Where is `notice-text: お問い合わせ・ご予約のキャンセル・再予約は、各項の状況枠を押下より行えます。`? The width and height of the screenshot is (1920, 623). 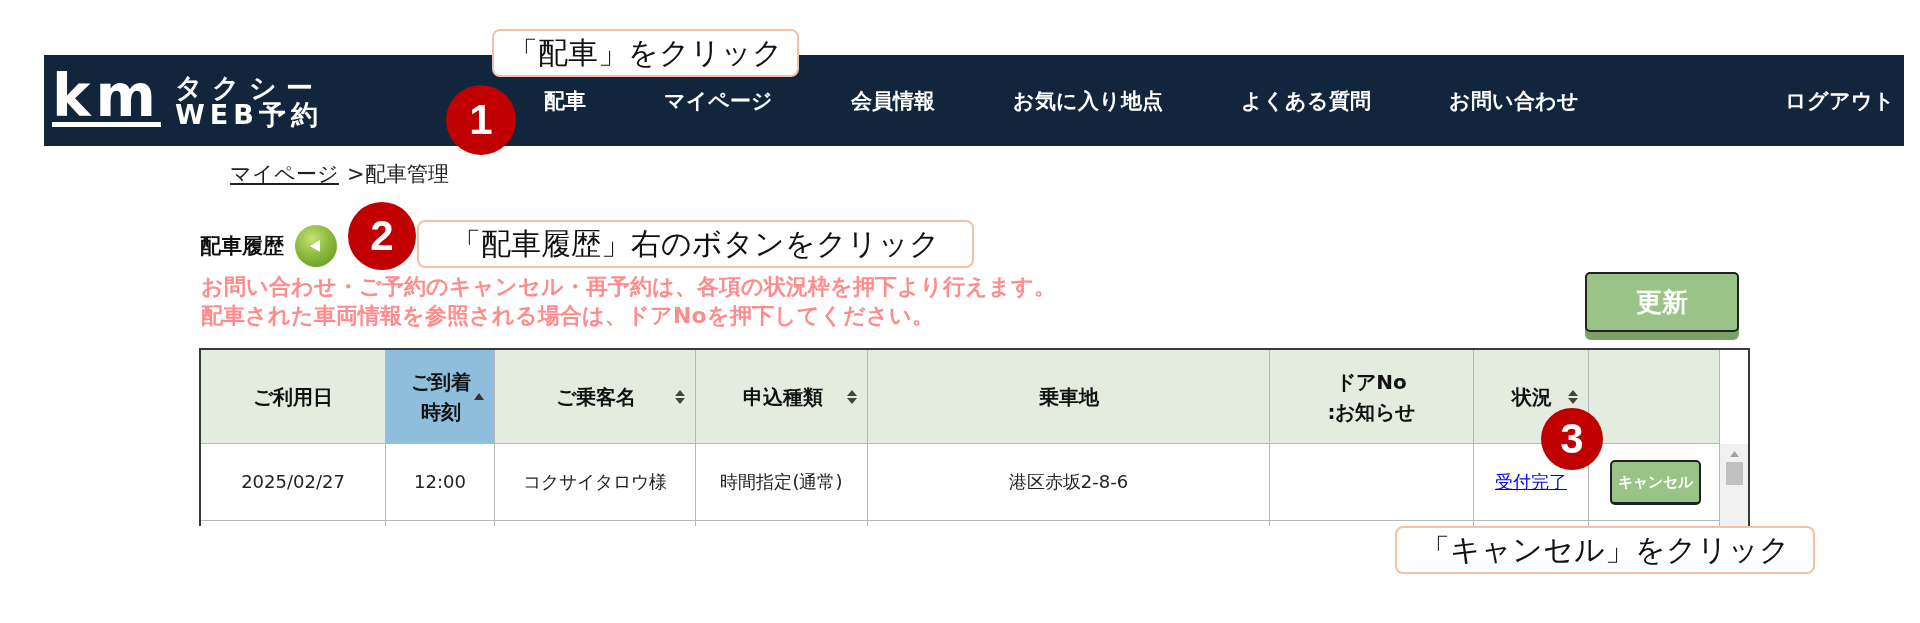
notice-text: お問い合わせ・ご予約のキャンセル・再予約は、各項の状況枠を押下より行えます。 is located at coordinates (628, 287).